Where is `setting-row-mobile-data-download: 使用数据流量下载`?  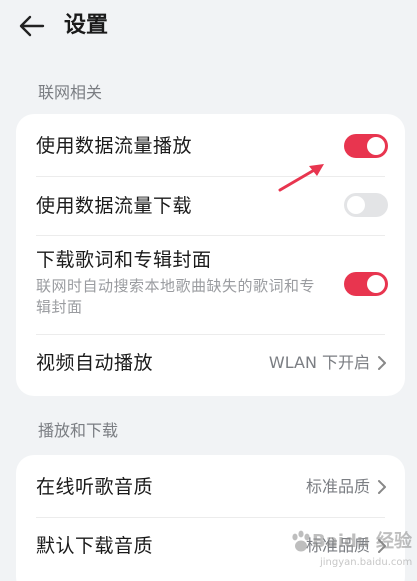 setting-row-mobile-data-download: 使用数据流量下载 is located at coordinates (212, 206).